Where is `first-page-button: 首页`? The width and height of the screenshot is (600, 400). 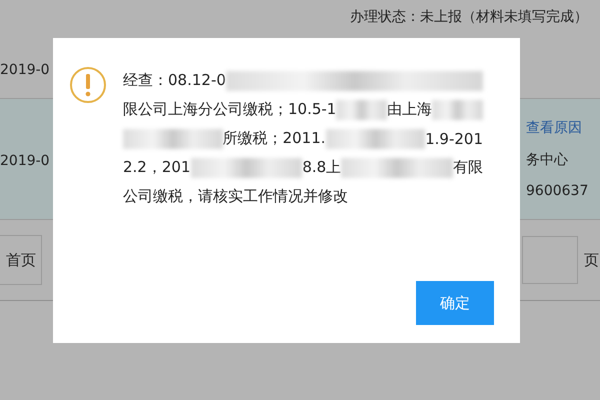
first-page-button: 首页 is located at coordinates (21, 260).